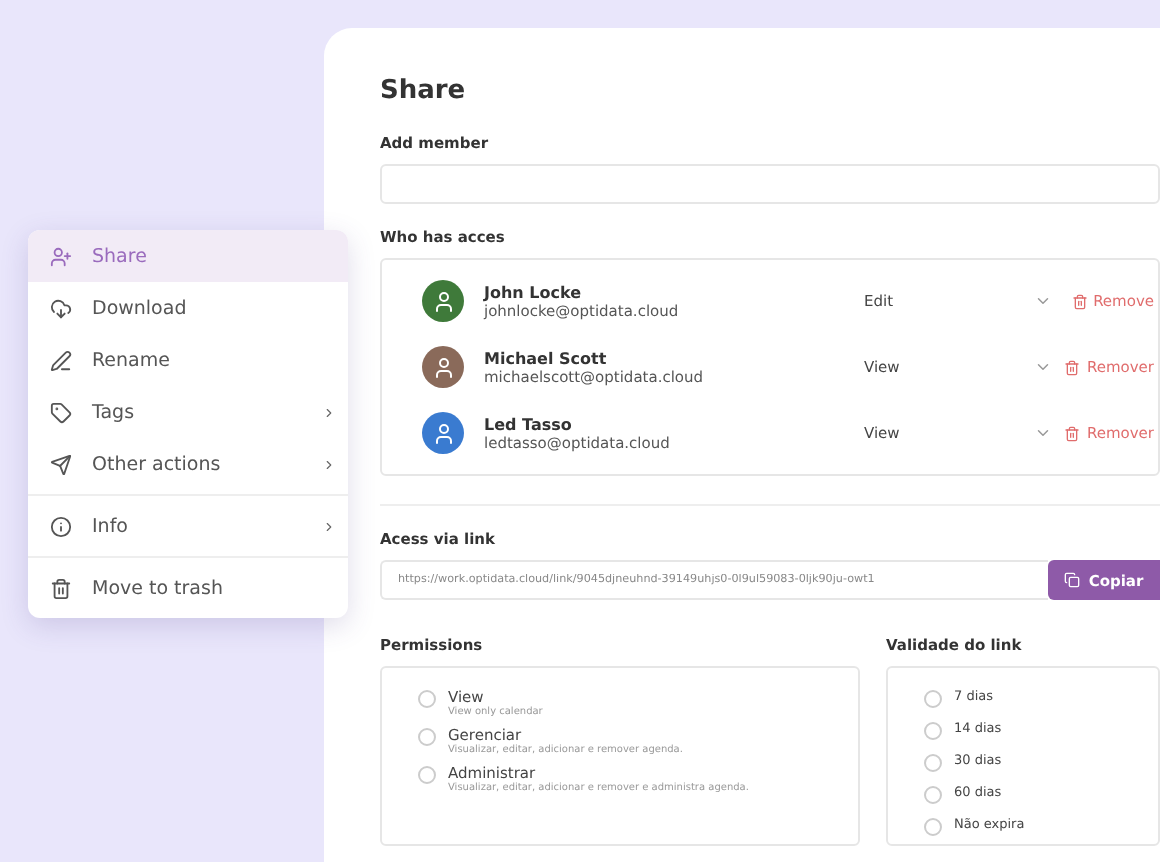 Image resolution: width=1160 pixels, height=862 pixels. What do you see at coordinates (61, 526) in the screenshot?
I see `info-icon` at bounding box center [61, 526].